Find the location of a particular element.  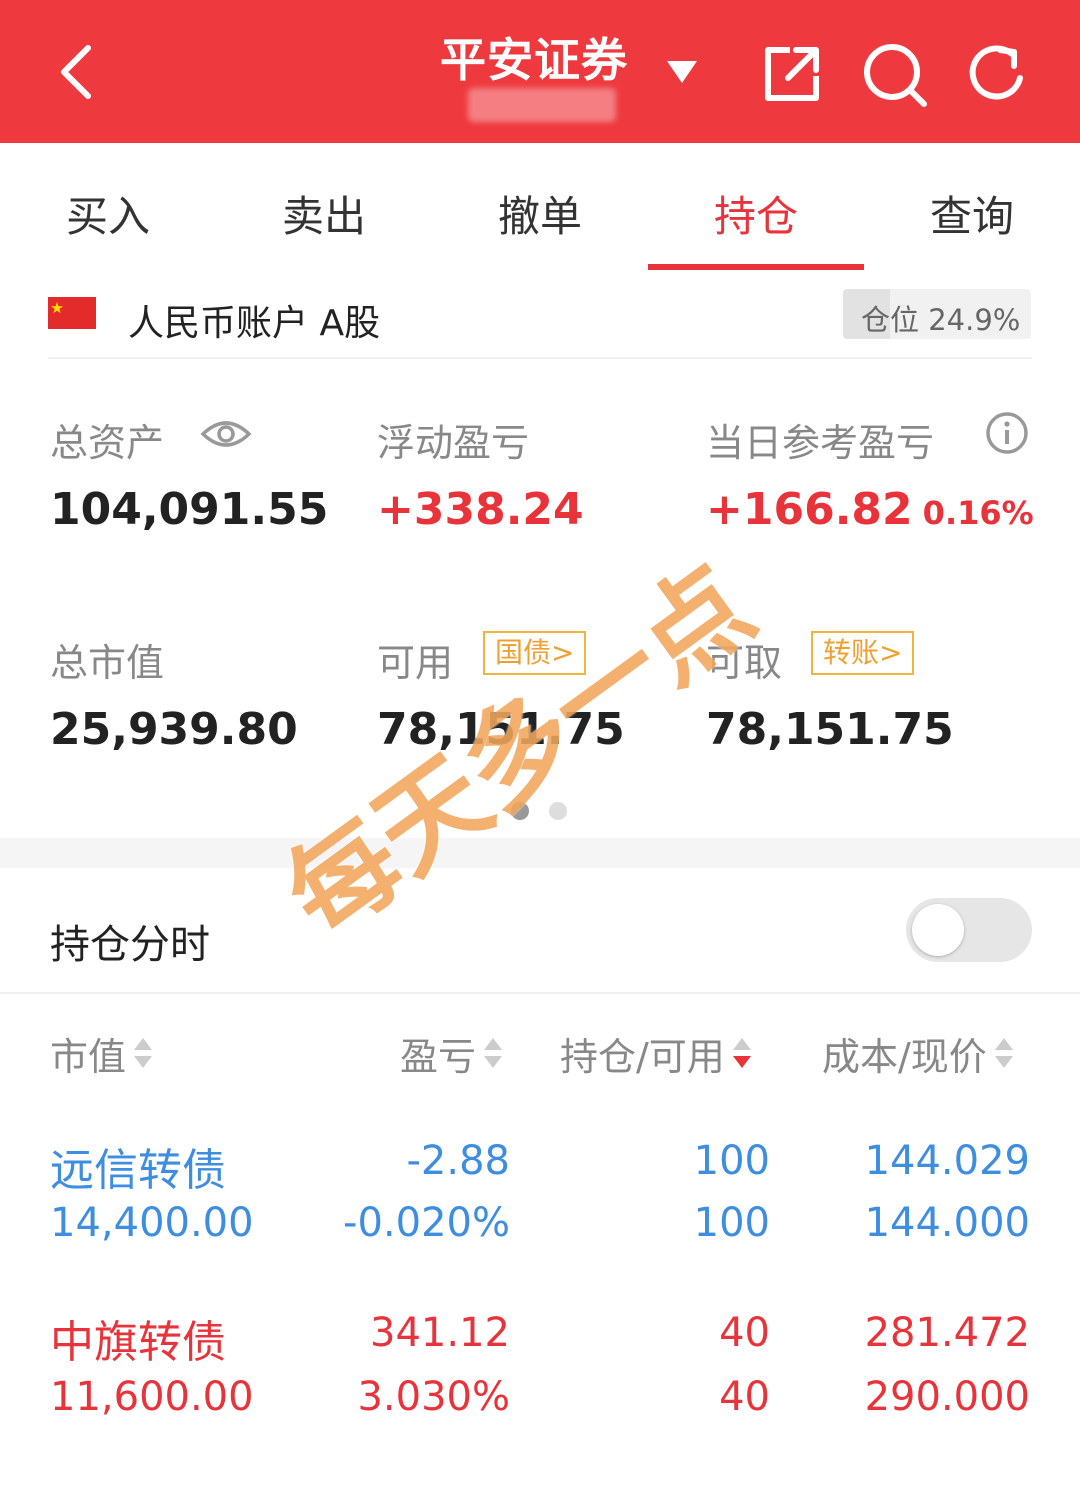

col-market-value-label: 市值 is located at coordinates (88, 1057).